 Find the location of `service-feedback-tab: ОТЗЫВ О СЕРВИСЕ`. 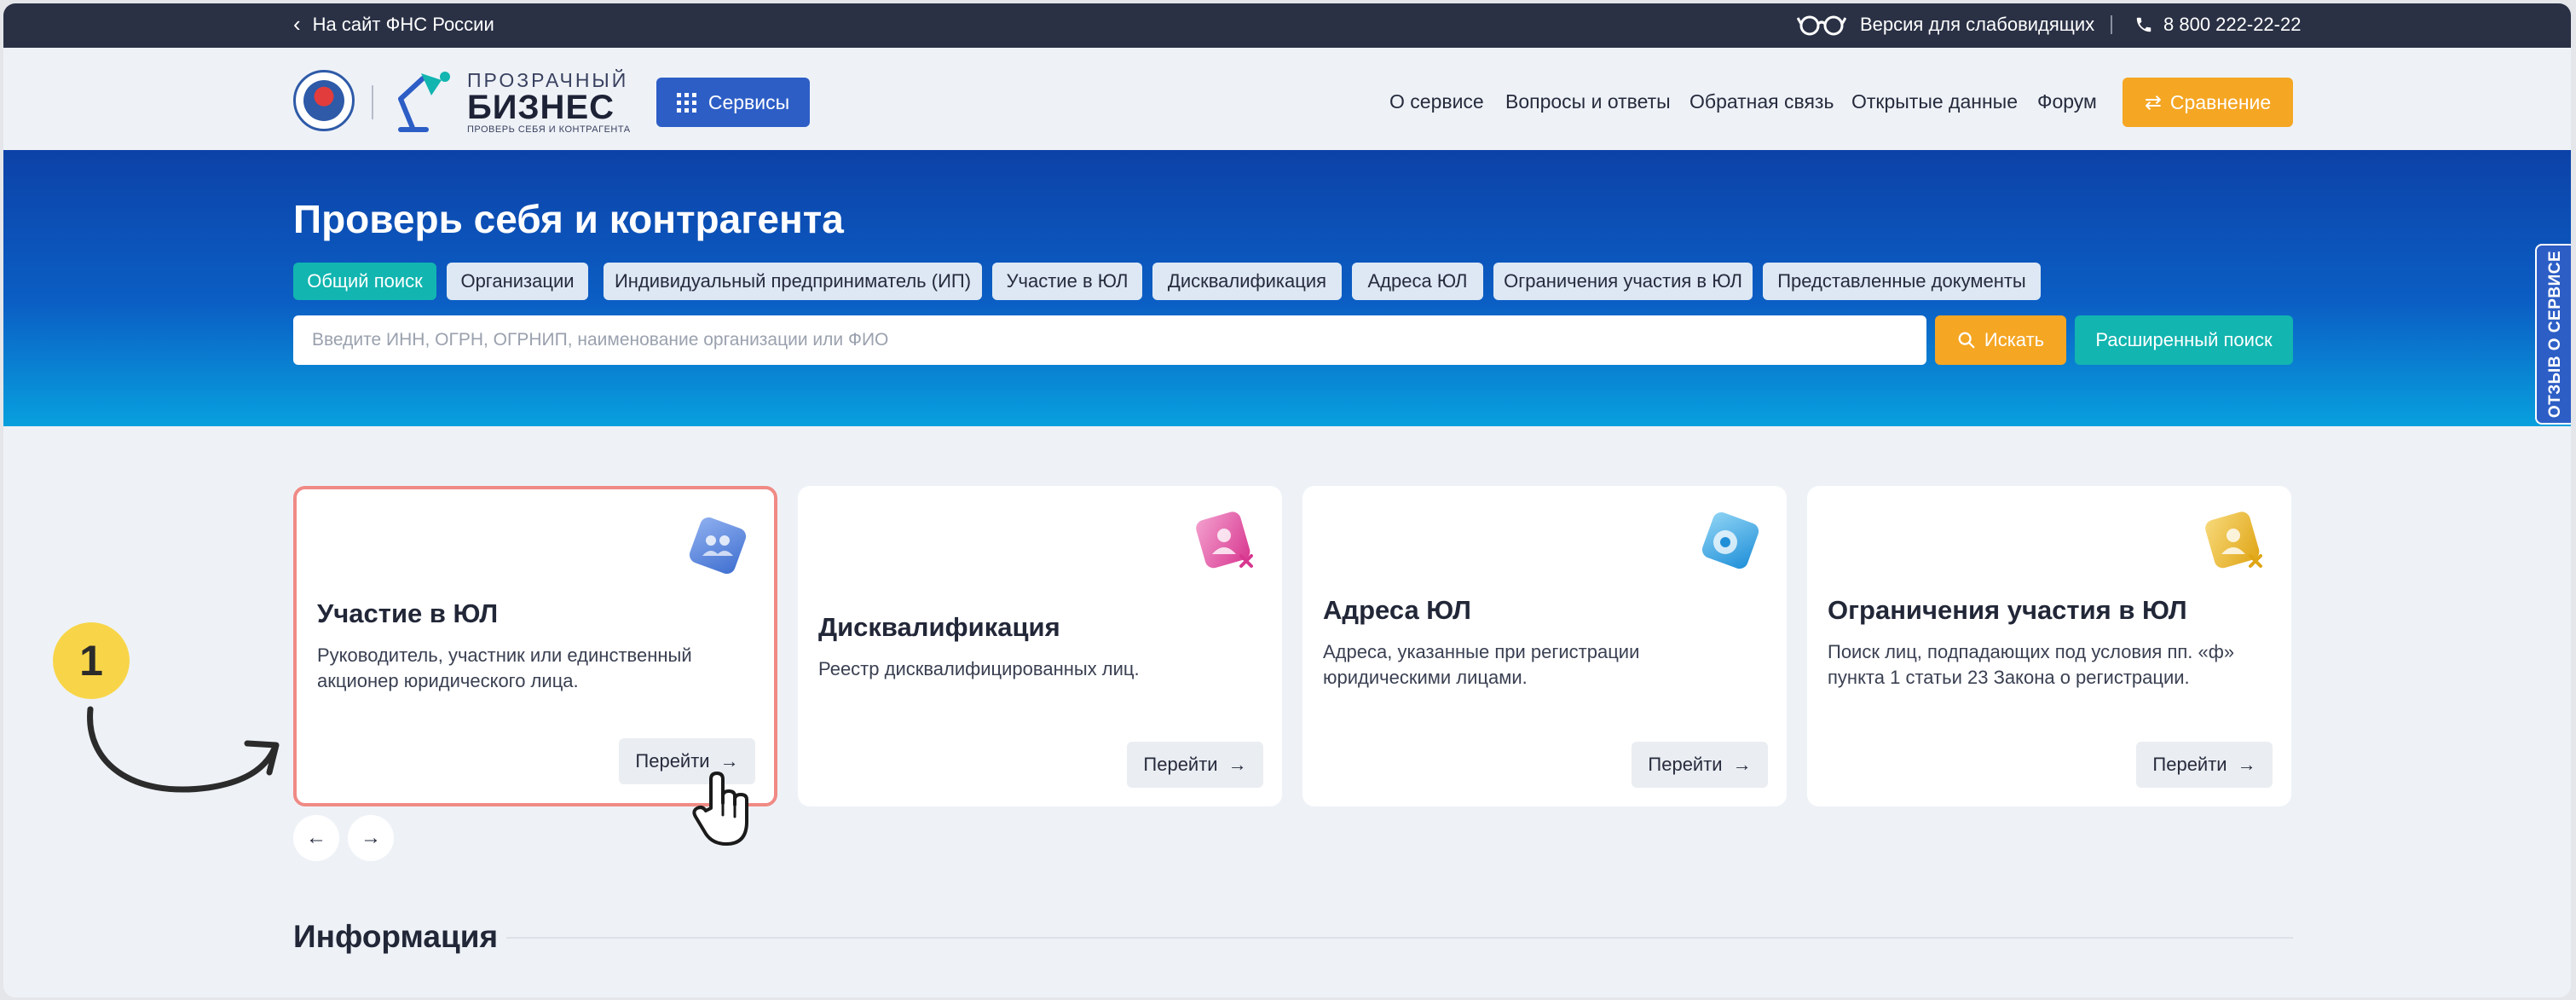

service-feedback-tab: ОТЗЫВ О СЕРВИСЕ is located at coordinates (2553, 334).